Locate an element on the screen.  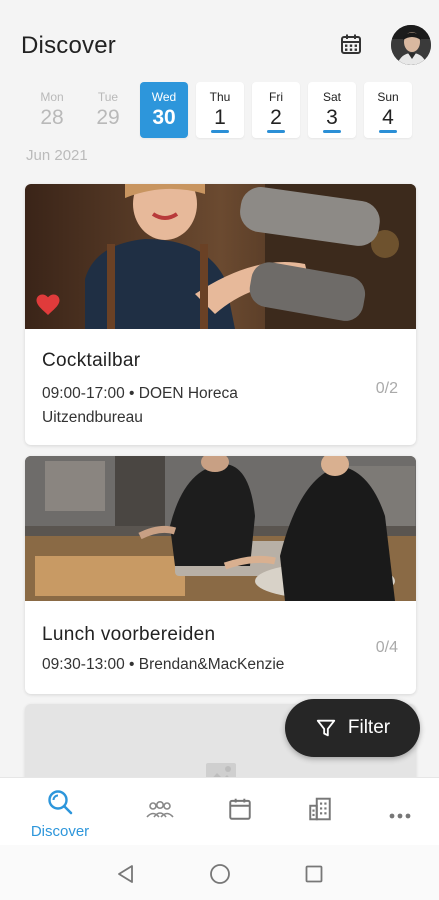
month-label: Jun 2021 is located at coordinates (57, 155).